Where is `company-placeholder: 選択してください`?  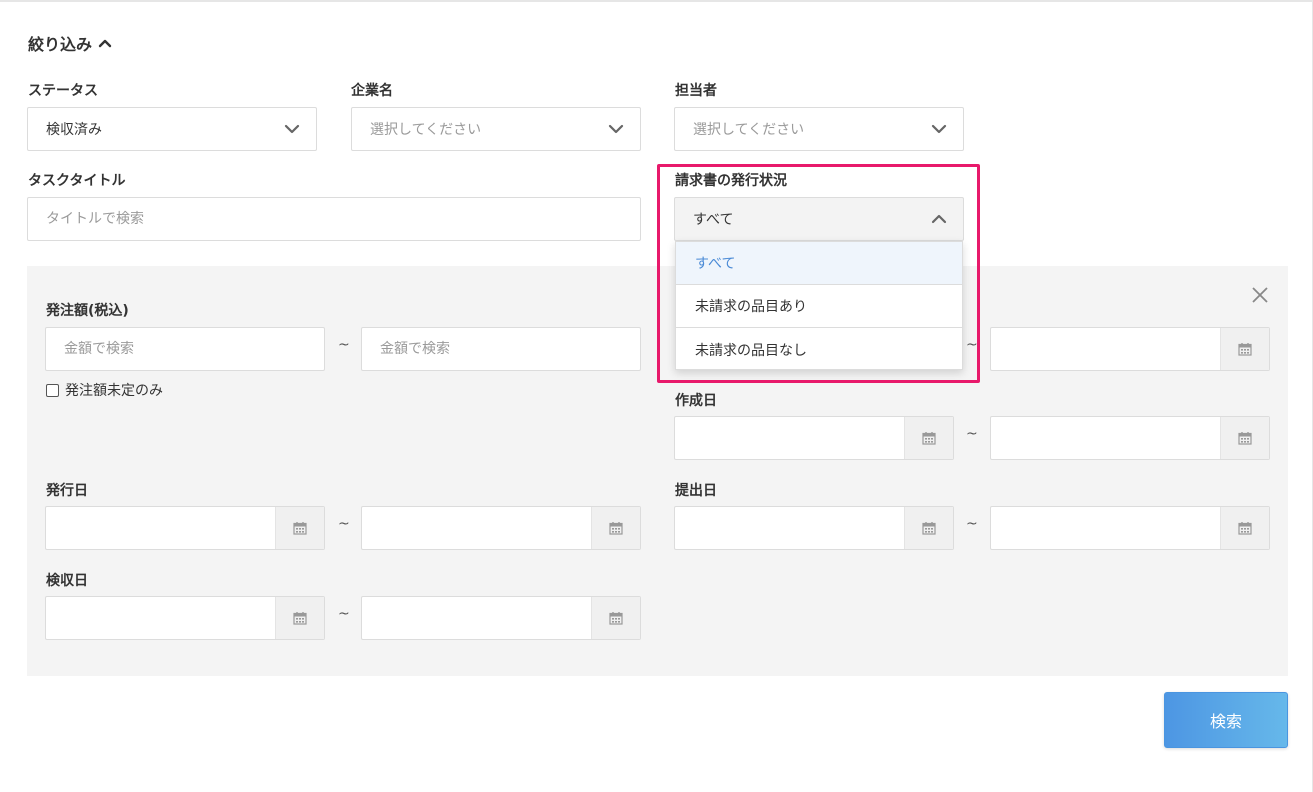 company-placeholder: 選択してください is located at coordinates (426, 130).